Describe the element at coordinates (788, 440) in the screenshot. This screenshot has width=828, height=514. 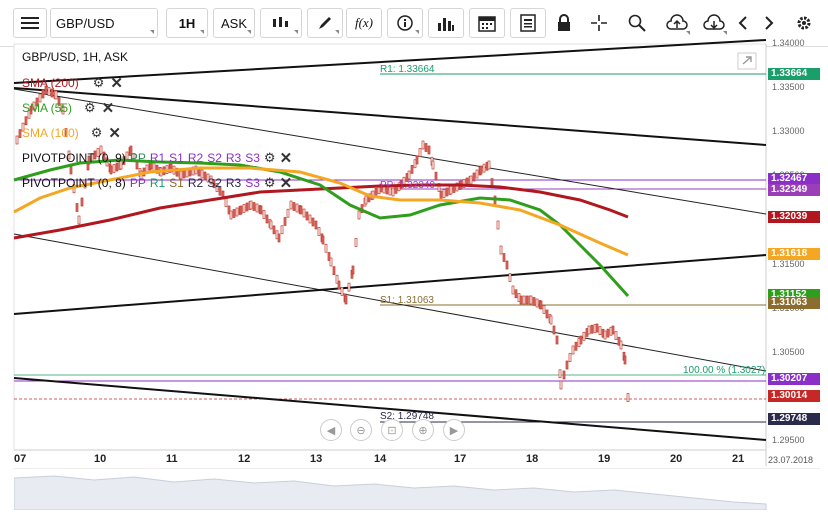
I see `y-tick-label: 1.29500` at that location.